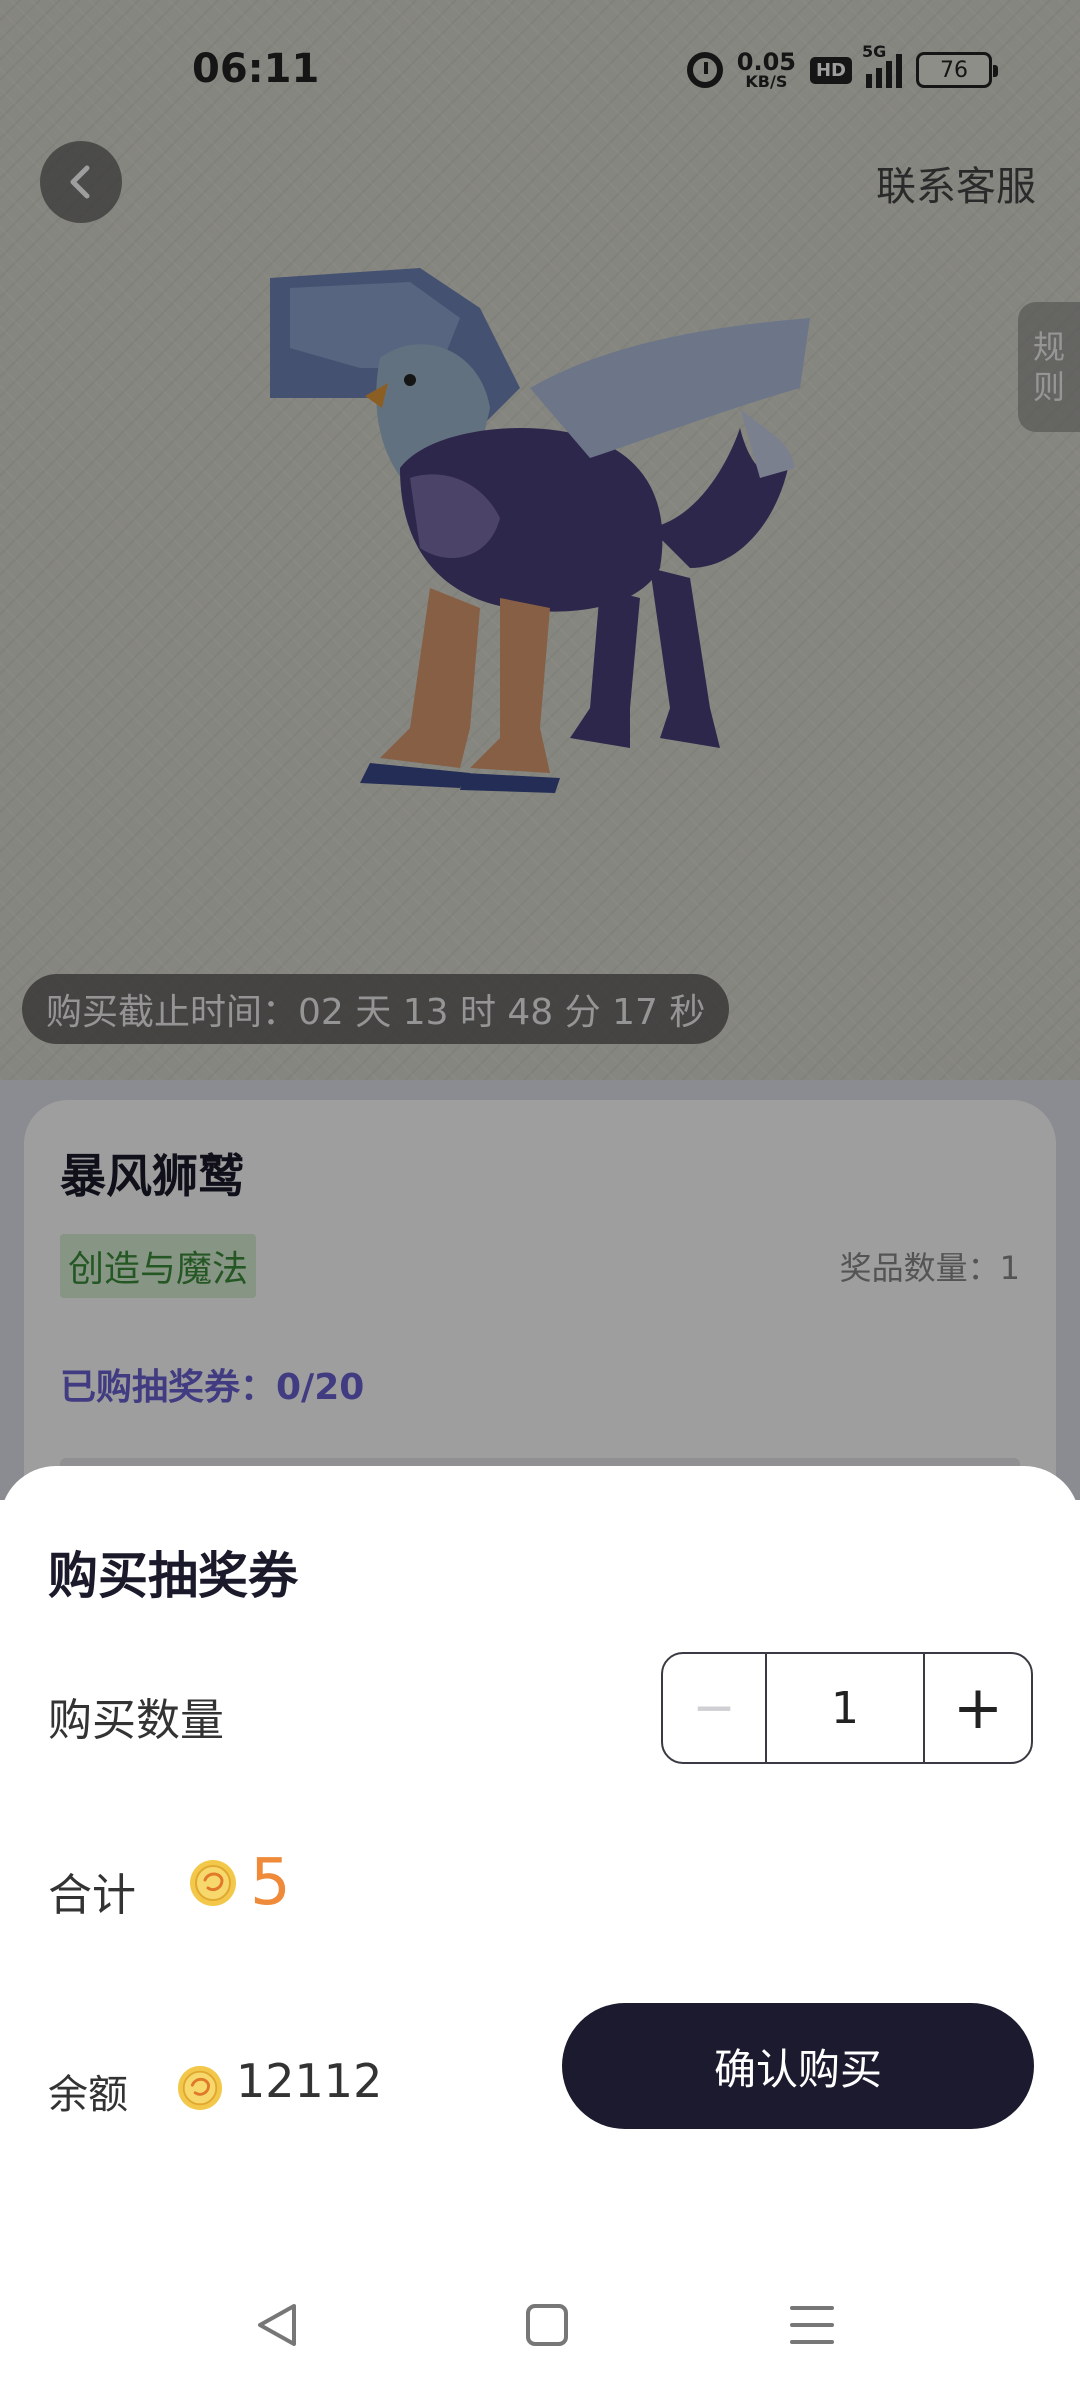 The image size is (1080, 2400). I want to click on quantity-value: 1, so click(846, 1708).